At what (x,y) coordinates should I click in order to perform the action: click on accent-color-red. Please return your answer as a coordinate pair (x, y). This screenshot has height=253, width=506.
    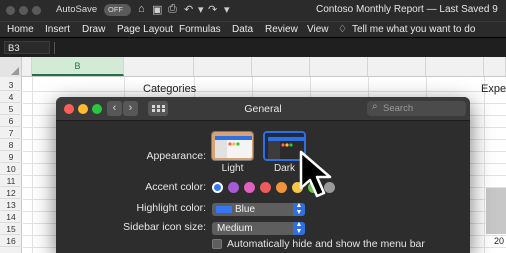
    Looking at the image, I should click on (265, 187).